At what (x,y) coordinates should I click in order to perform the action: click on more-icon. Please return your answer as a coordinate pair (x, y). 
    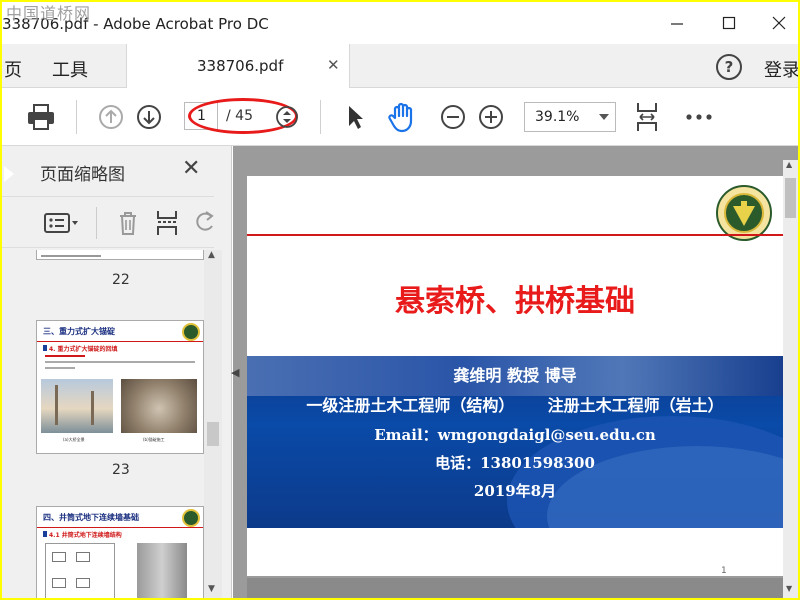
    Looking at the image, I should click on (699, 117).